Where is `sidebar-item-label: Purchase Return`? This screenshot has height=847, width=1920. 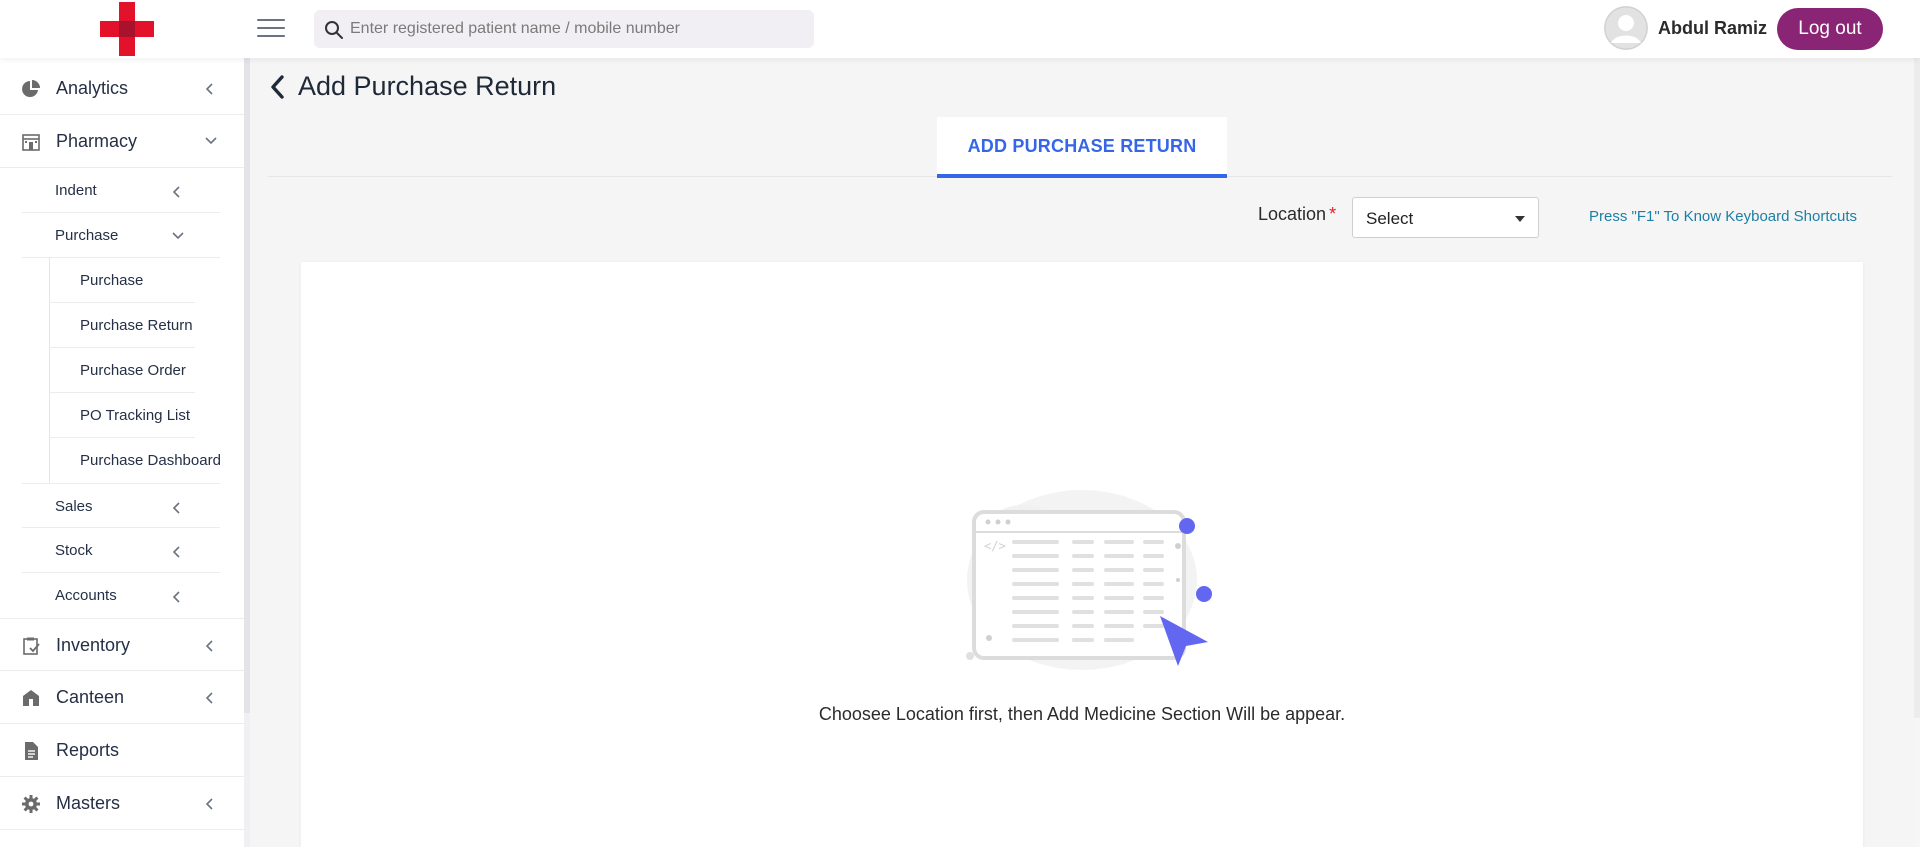 sidebar-item-label: Purchase Return is located at coordinates (136, 325).